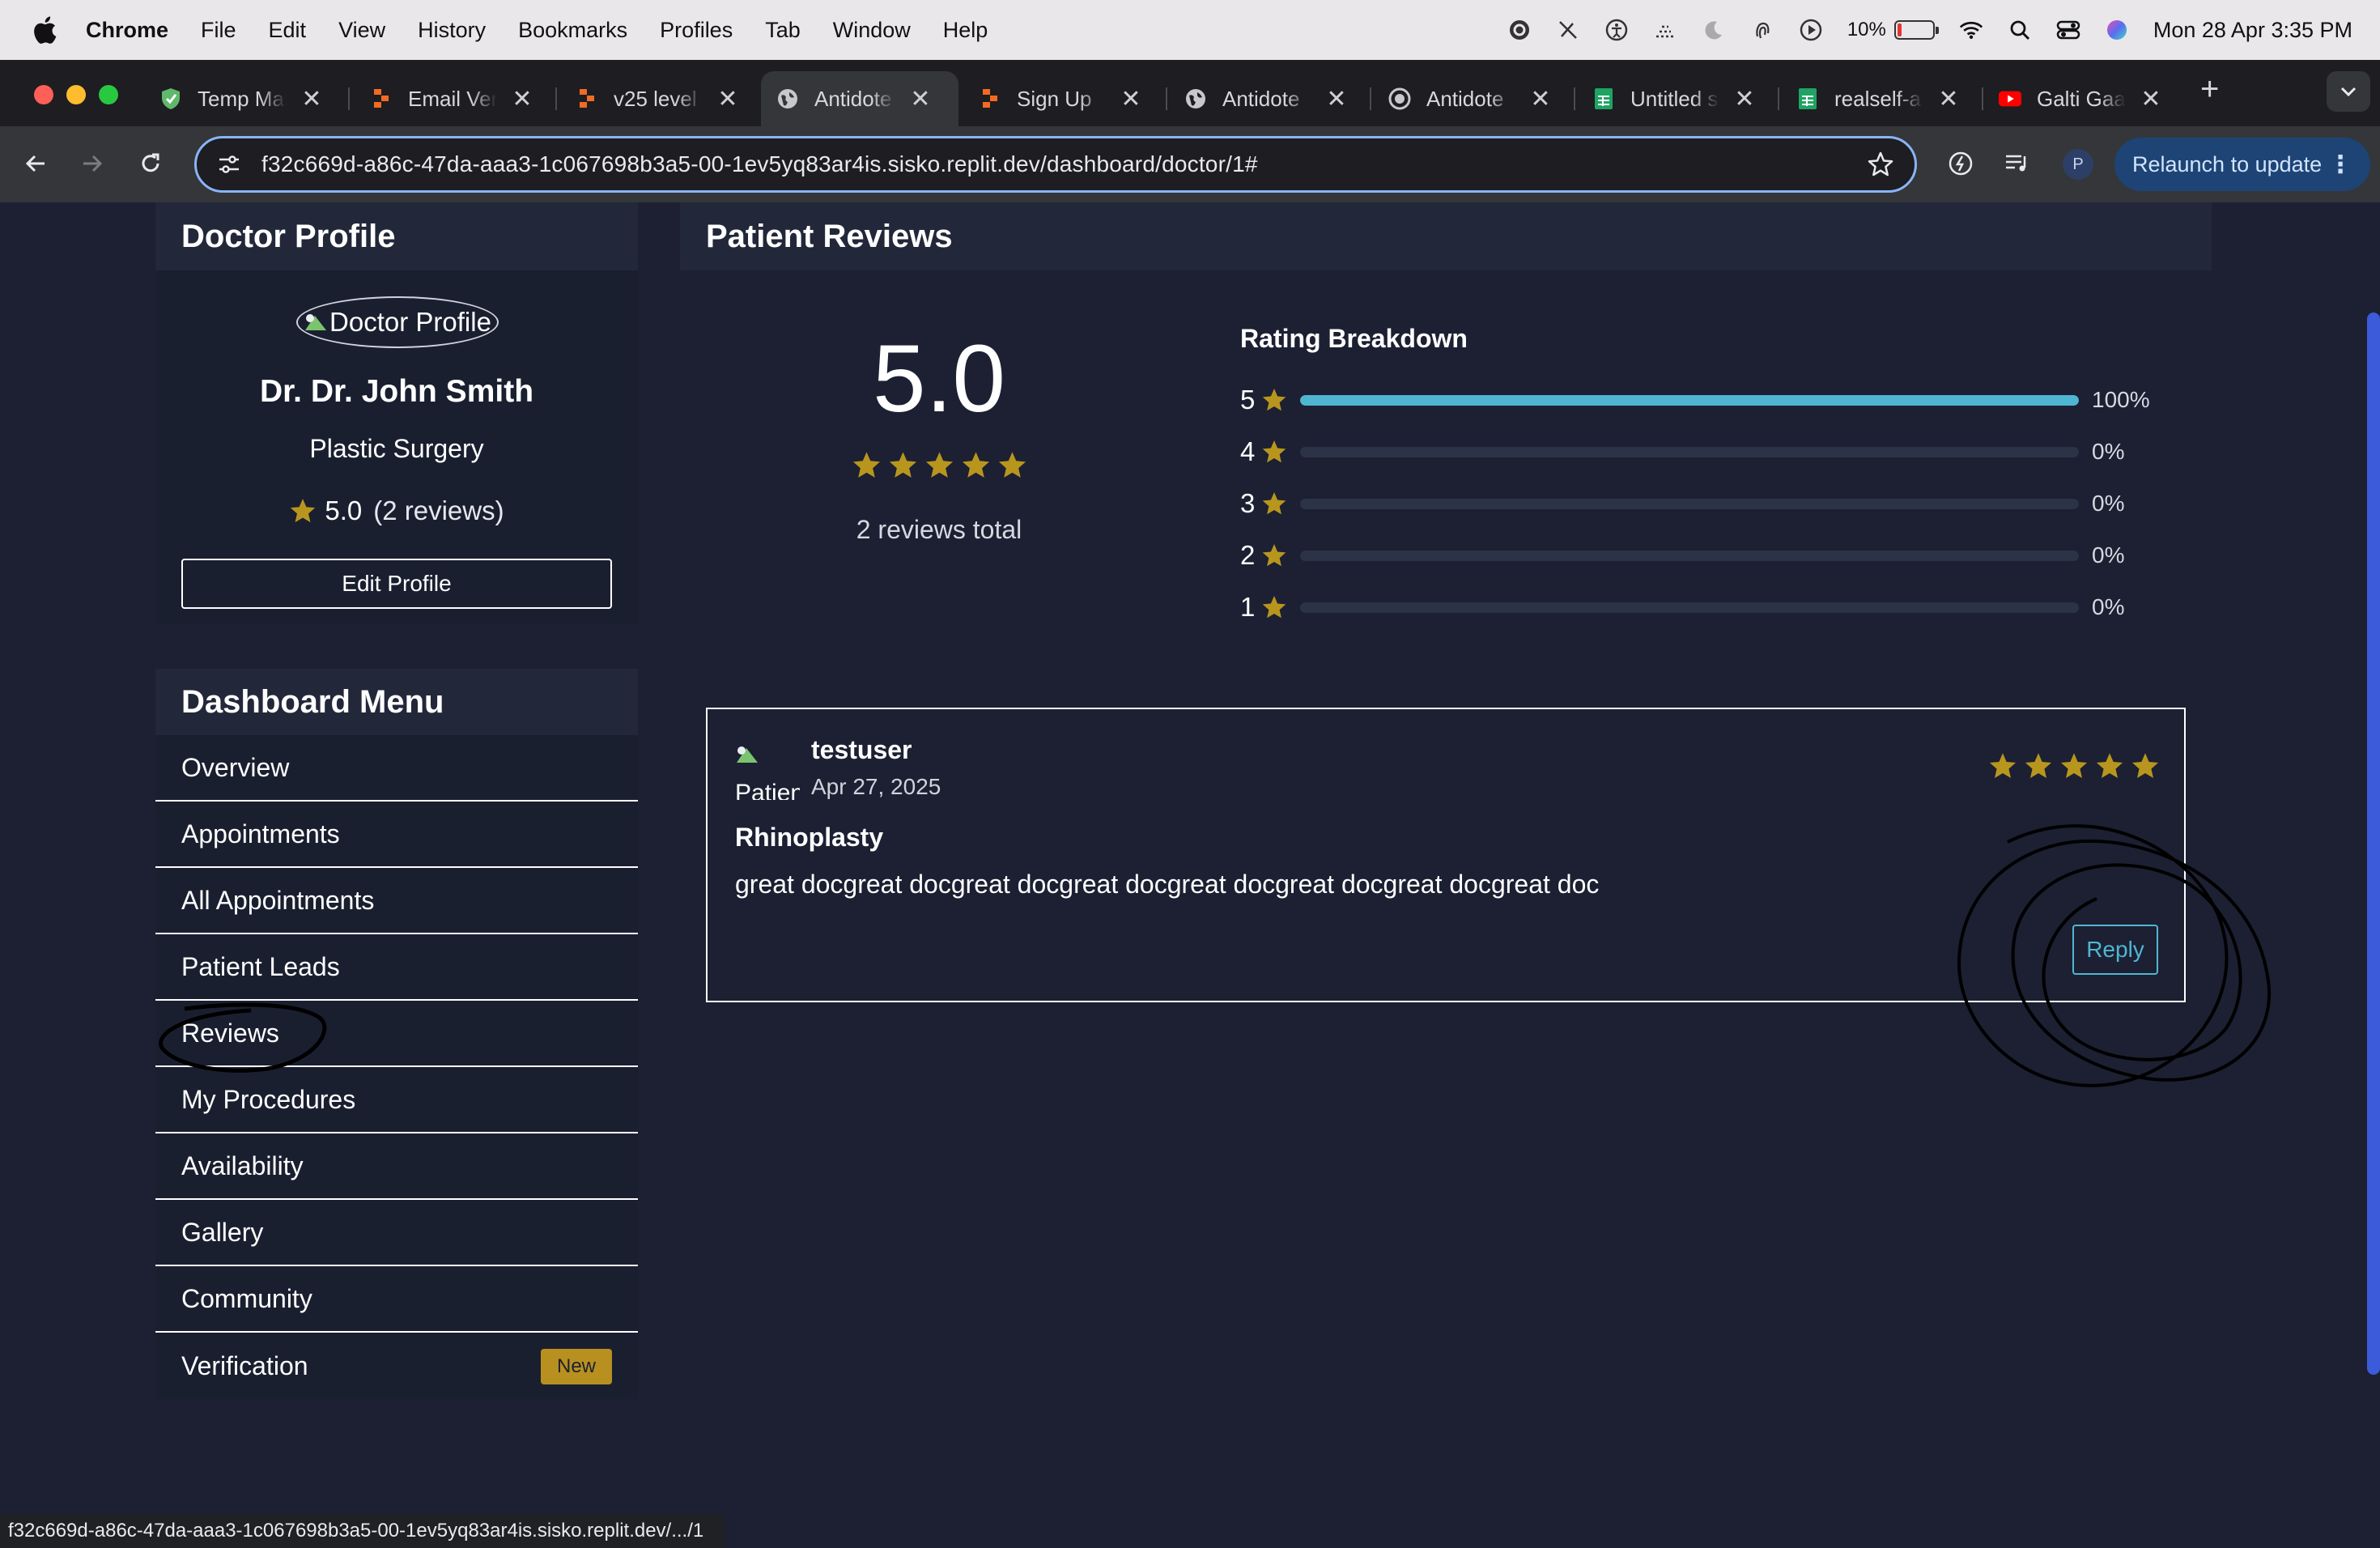  What do you see at coordinates (966, 31) in the screenshot?
I see `menu-help: Help` at bounding box center [966, 31].